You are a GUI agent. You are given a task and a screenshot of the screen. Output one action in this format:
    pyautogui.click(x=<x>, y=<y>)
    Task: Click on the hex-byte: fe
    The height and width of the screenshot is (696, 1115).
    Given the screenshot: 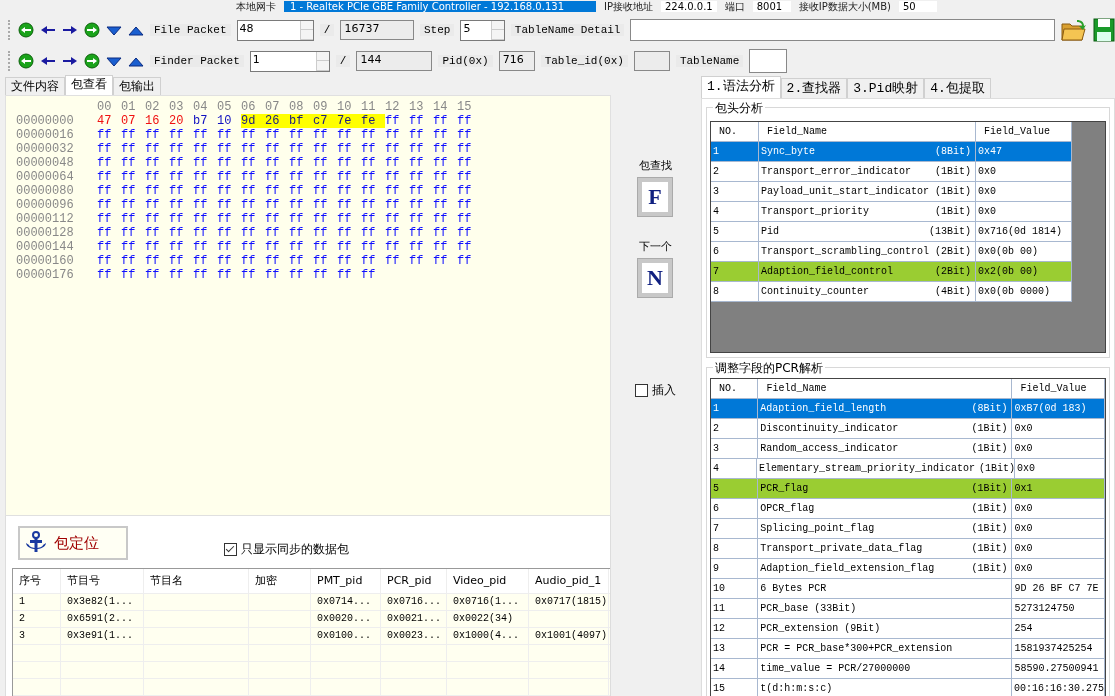 What is the action you would take?
    pyautogui.click(x=373, y=121)
    